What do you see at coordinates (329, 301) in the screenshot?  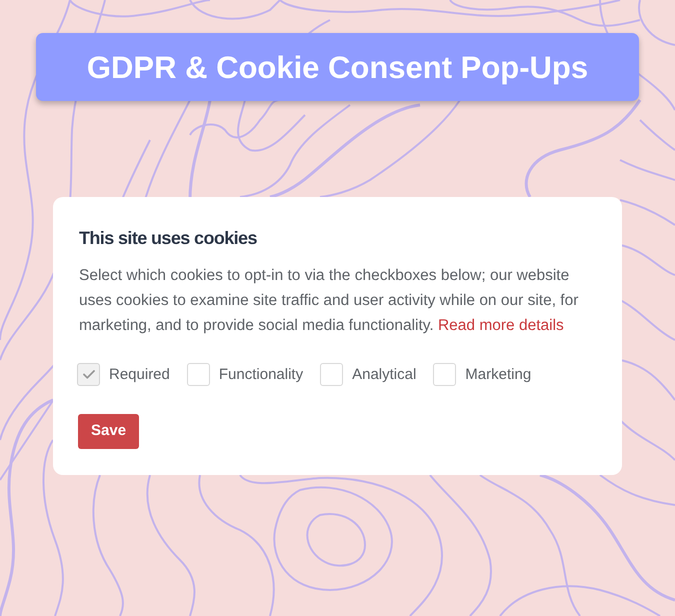 I see `dialog-message: Select which cookies to opt-in to via the checkboxes below; our website uses cookies to examine site traffic and user activity while on our site, for marketing, and to provide social media functionality. Read more details` at bounding box center [329, 301].